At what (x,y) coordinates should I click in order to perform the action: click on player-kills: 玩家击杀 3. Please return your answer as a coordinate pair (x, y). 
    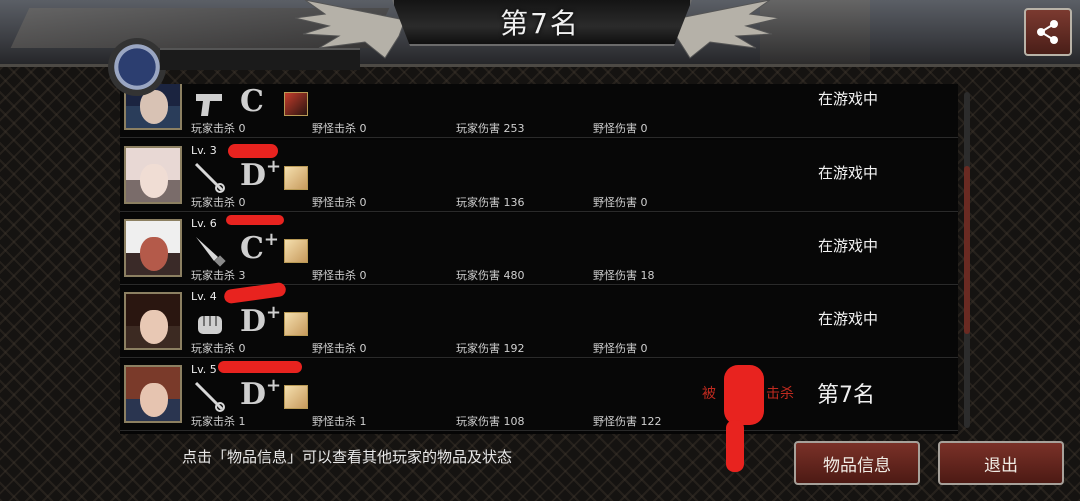
    Looking at the image, I should click on (218, 275).